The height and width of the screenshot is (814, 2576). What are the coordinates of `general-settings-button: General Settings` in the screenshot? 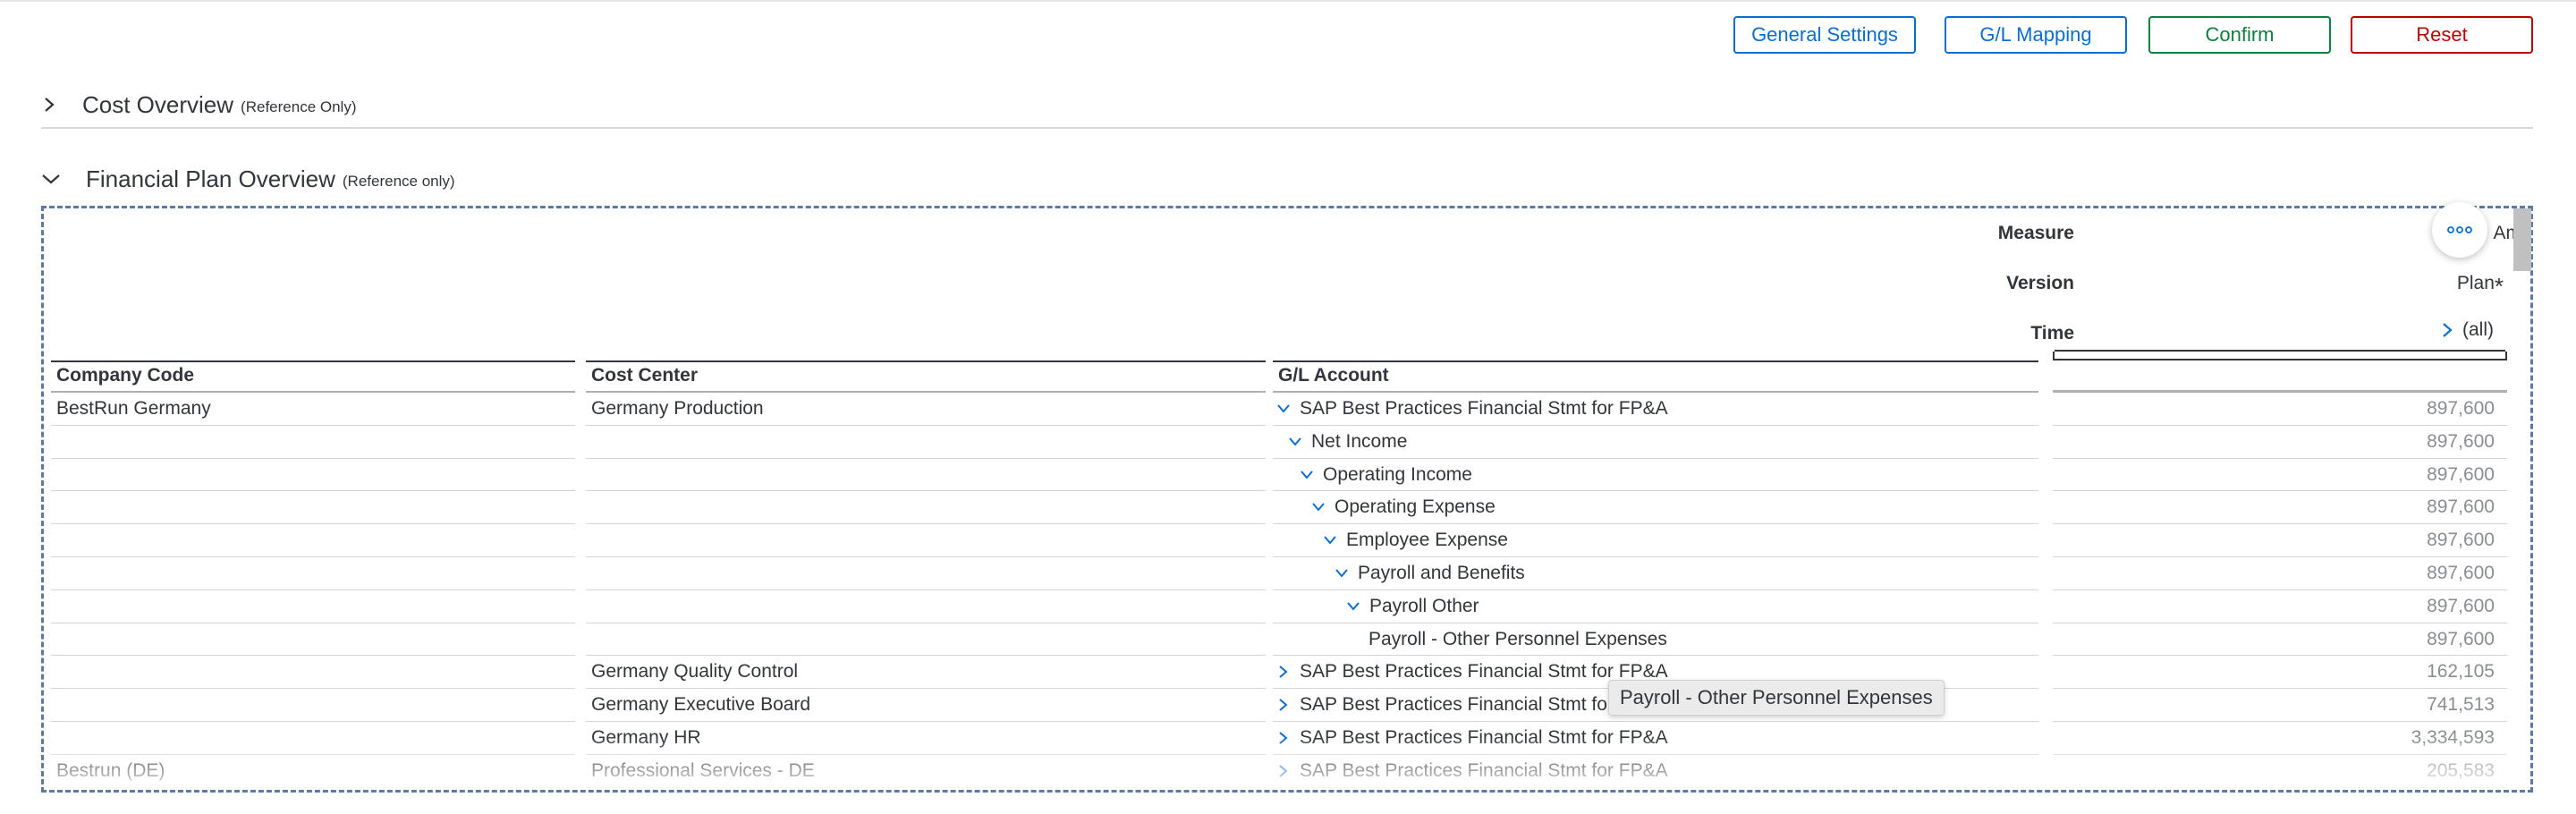 It's located at (1824, 35).